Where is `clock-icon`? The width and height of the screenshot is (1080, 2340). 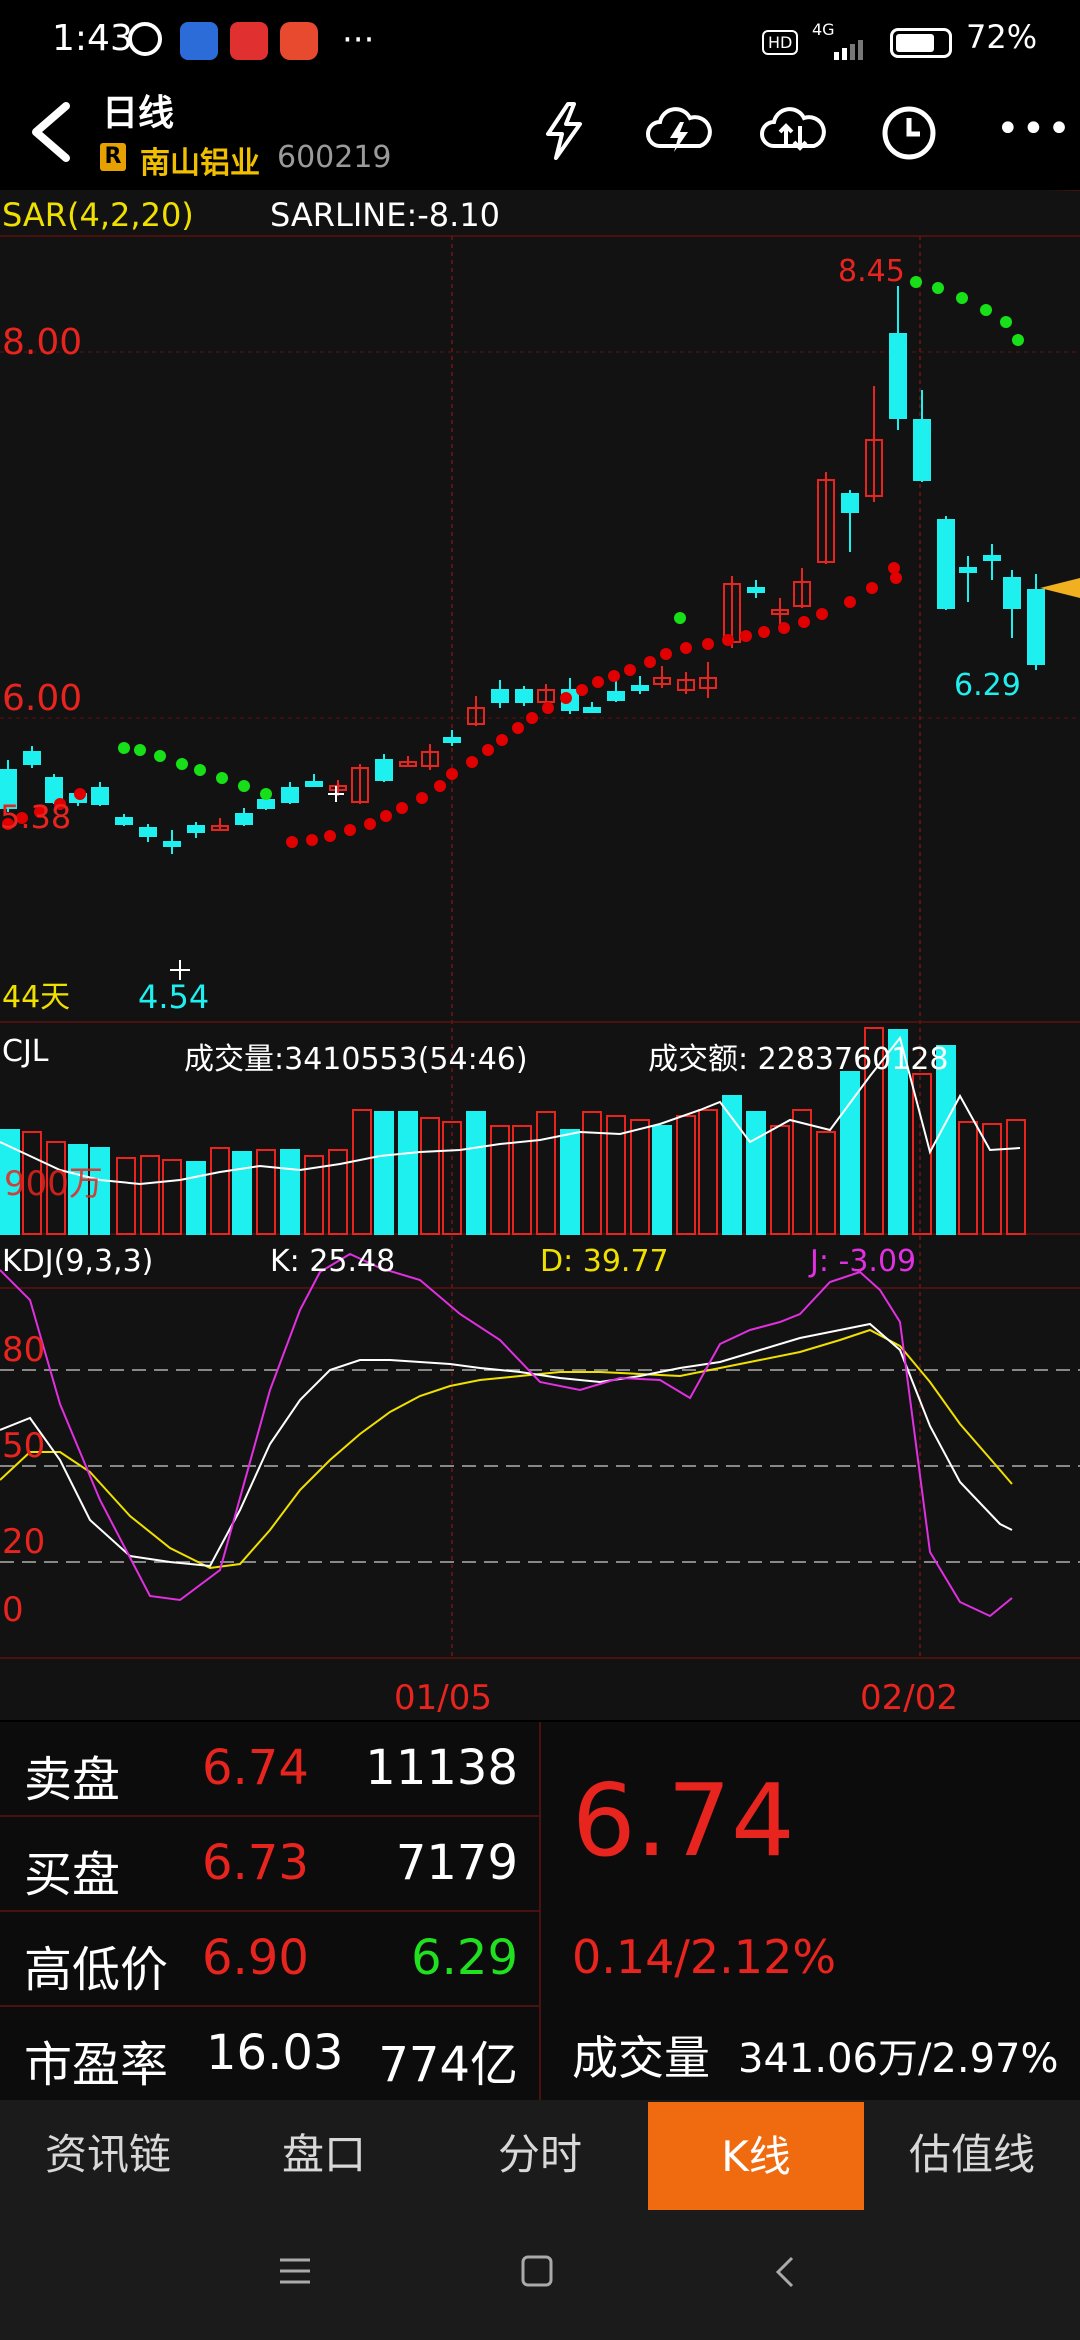 clock-icon is located at coordinates (909, 133).